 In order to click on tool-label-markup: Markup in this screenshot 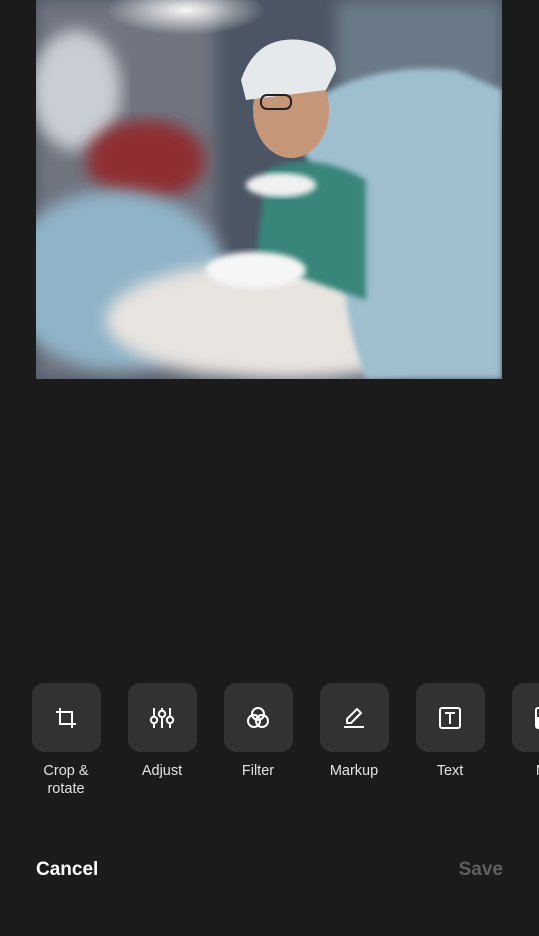, I will do `click(354, 771)`.